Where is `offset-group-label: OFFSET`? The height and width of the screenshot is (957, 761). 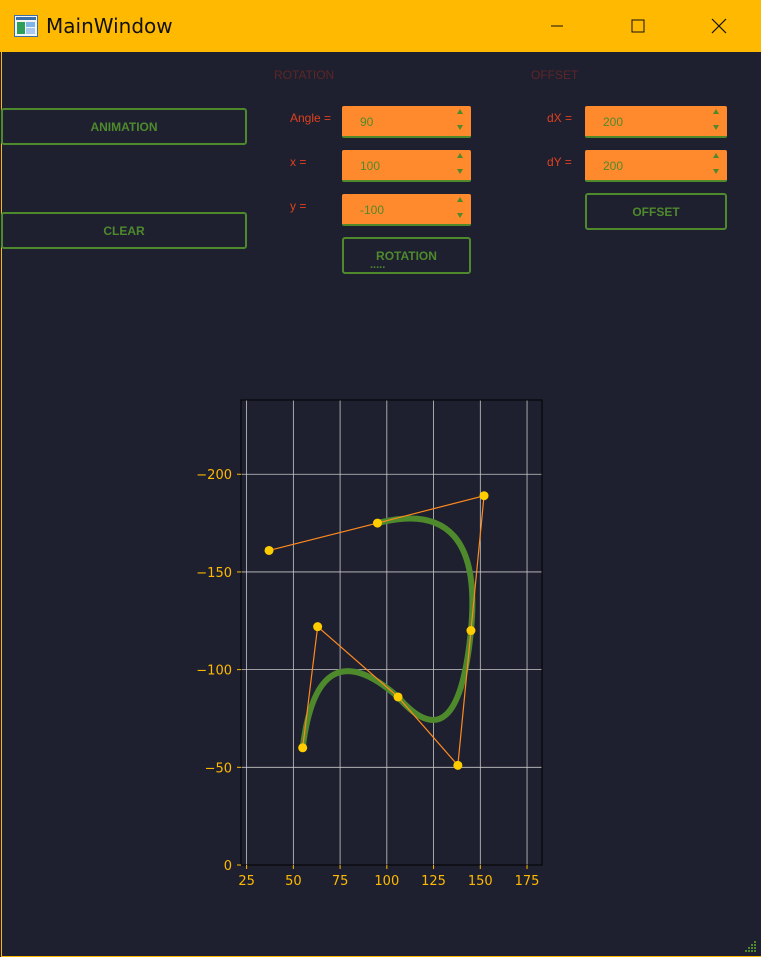
offset-group-label: OFFSET is located at coordinates (555, 75).